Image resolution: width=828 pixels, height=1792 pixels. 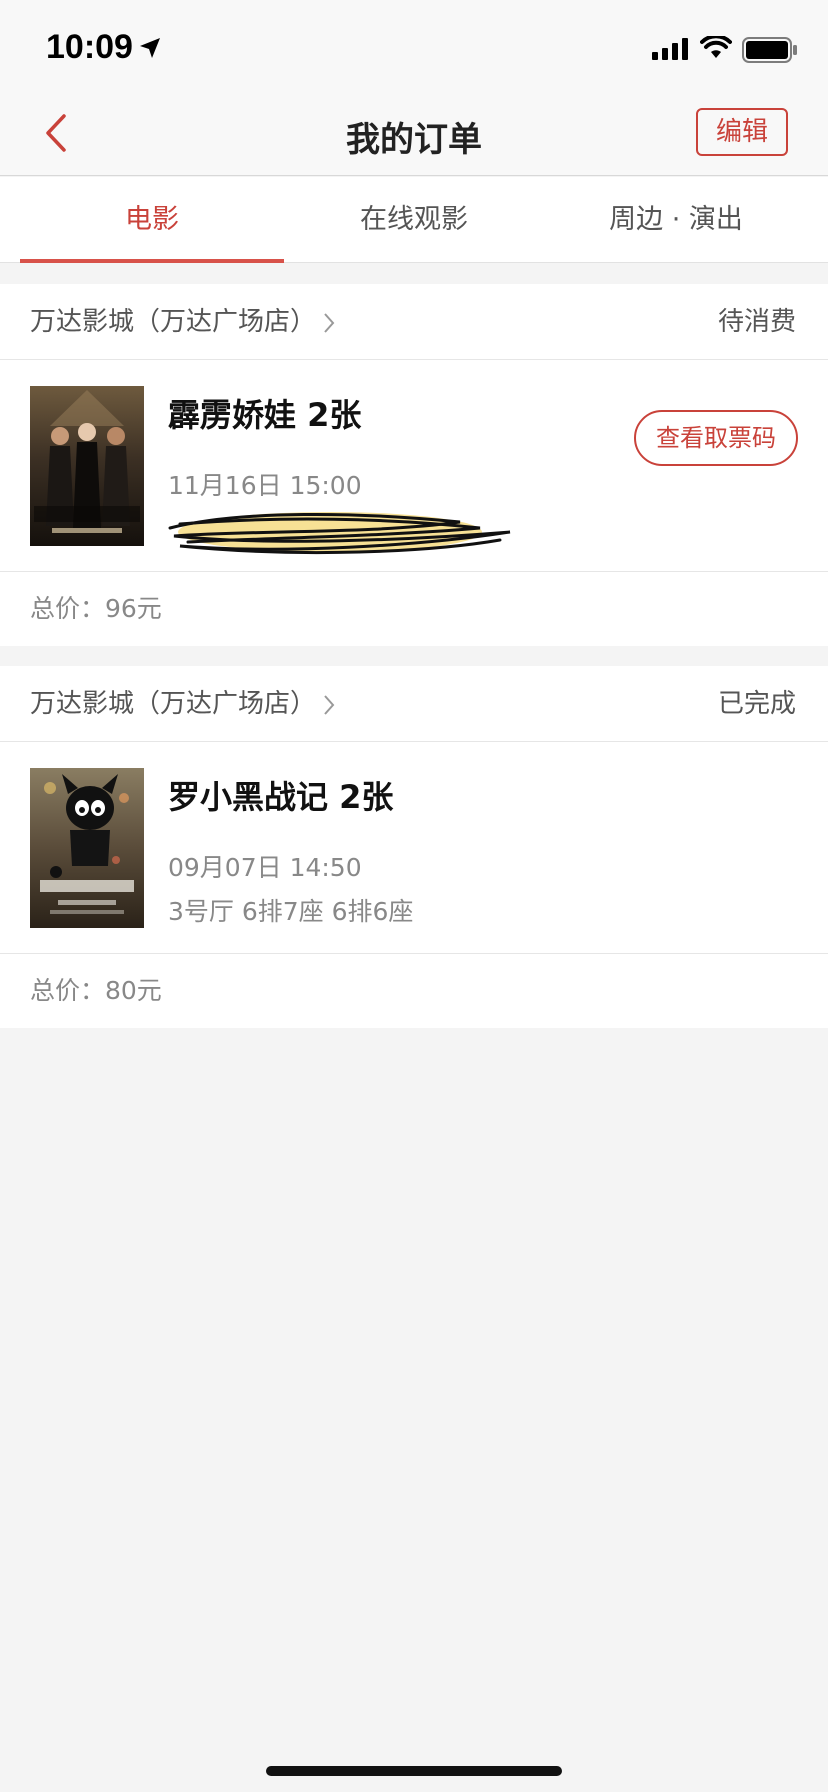 What do you see at coordinates (414, 136) in the screenshot?
I see `nav-bar: 我的订单 编辑` at bounding box center [414, 136].